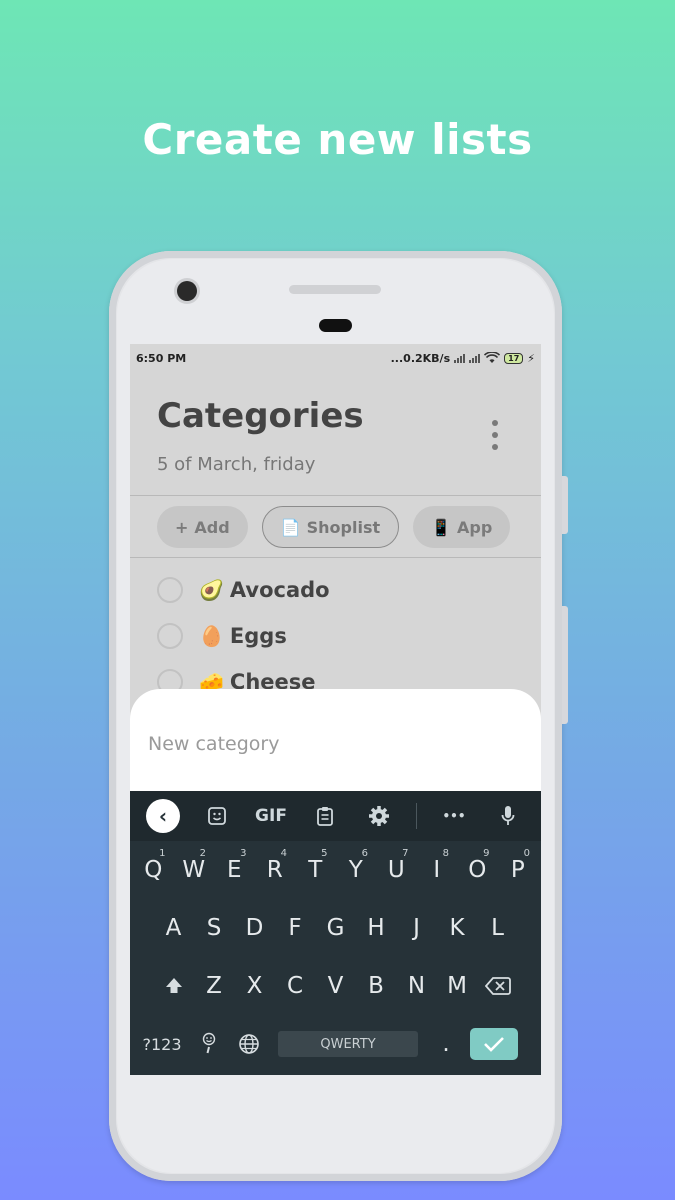  Describe the element at coordinates (475, 527) in the screenshot. I see `chip-label: App` at that location.